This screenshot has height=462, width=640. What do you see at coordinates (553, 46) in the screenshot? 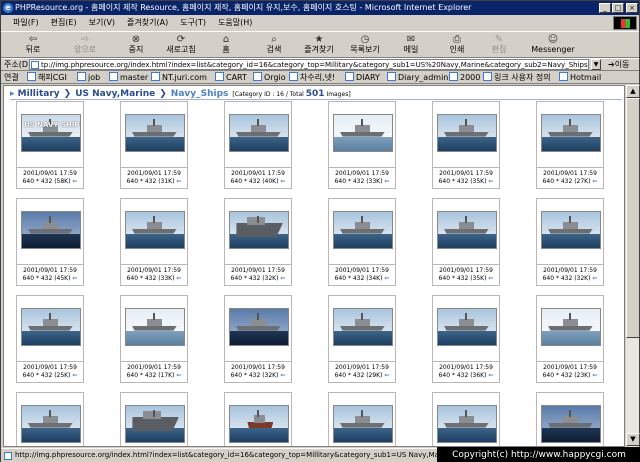
I see `messenger-button: ☺ Messenger` at bounding box center [553, 46].